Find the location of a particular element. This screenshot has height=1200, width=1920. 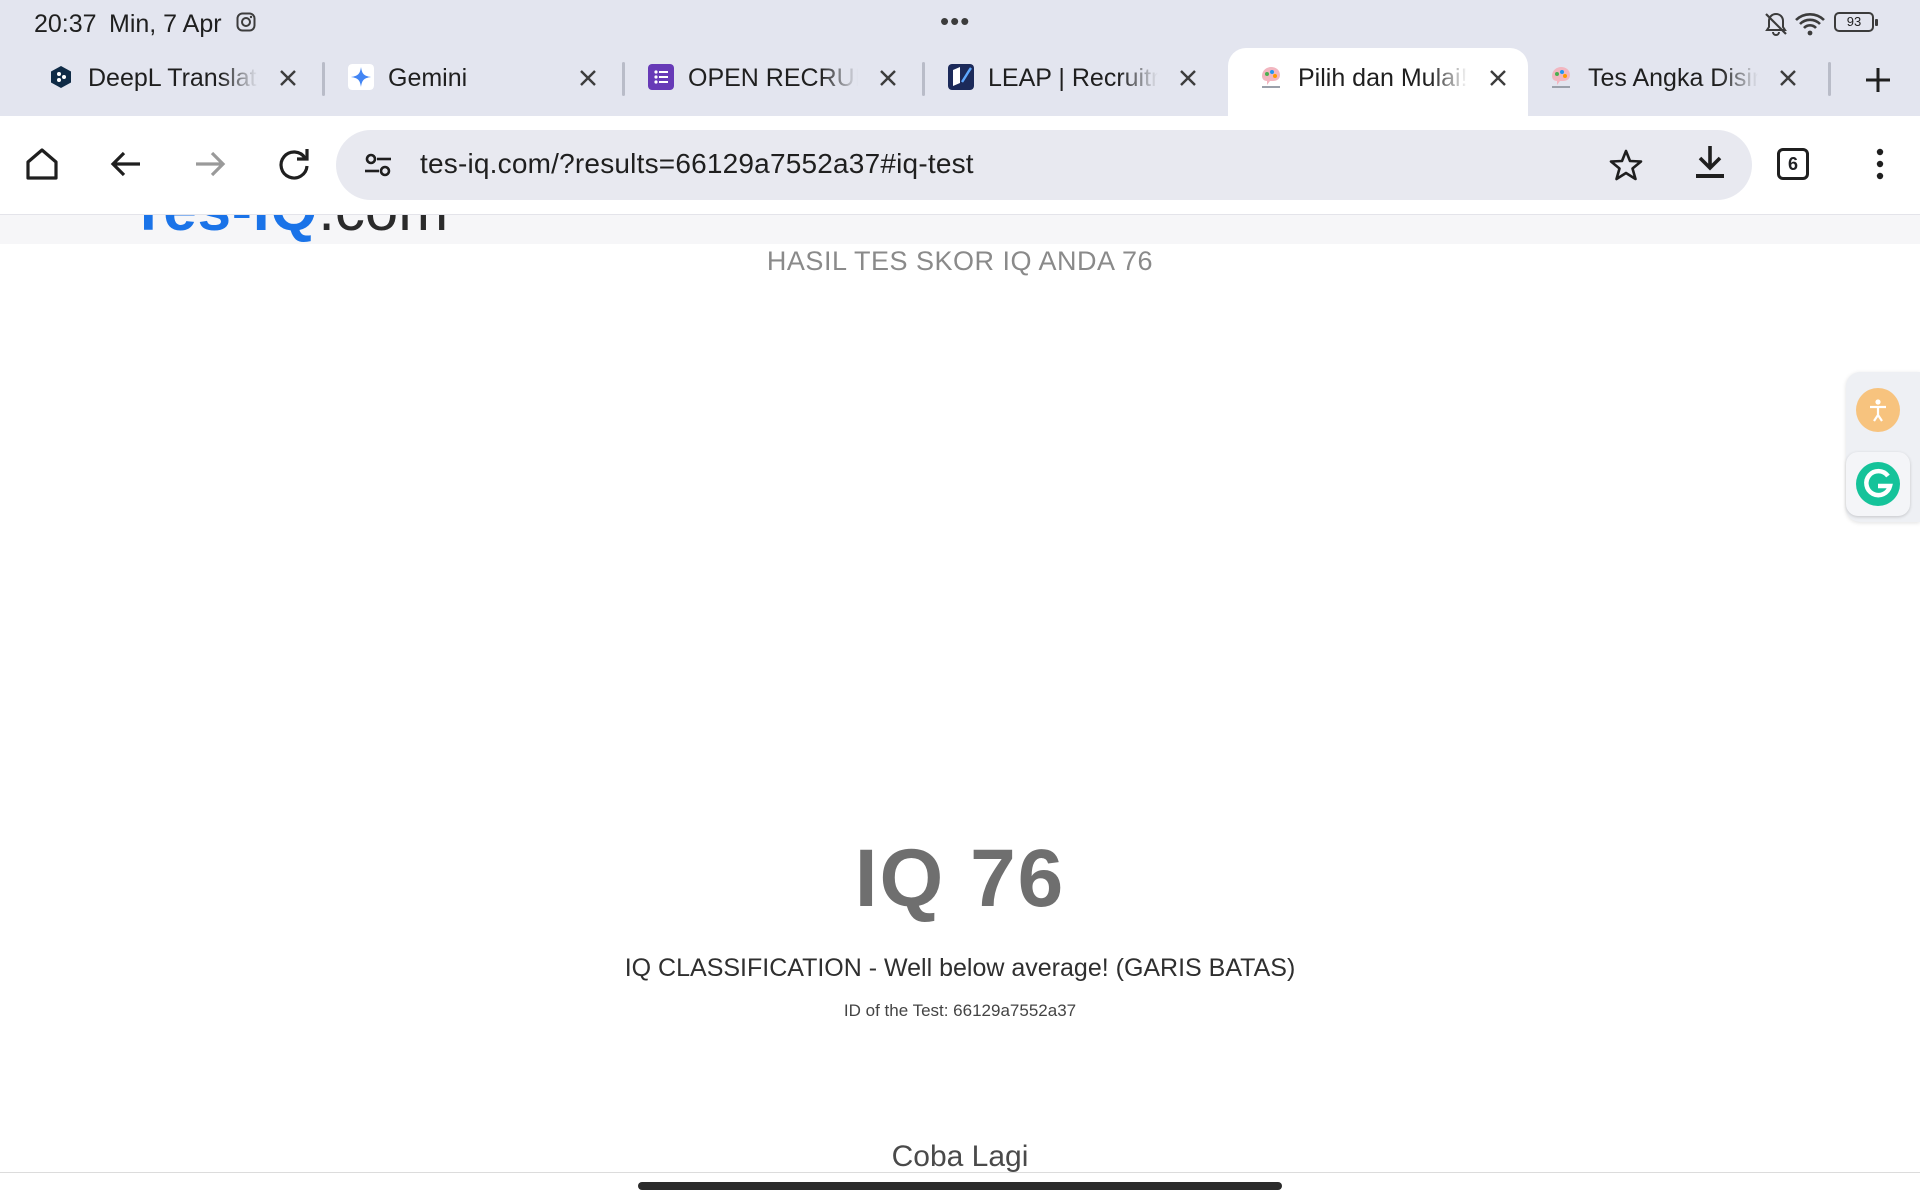

logo-main-text: Tes-IQ is located at coordinates (224, 229).